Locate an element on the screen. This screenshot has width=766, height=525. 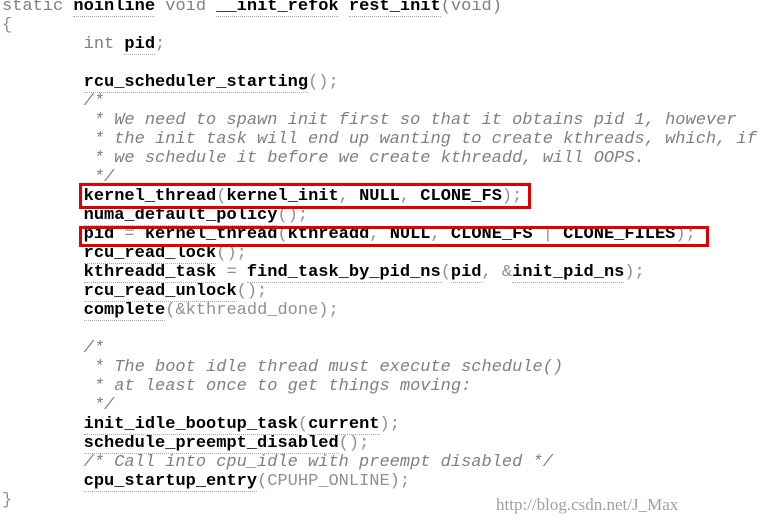
code-line: { is located at coordinates (379, 25).